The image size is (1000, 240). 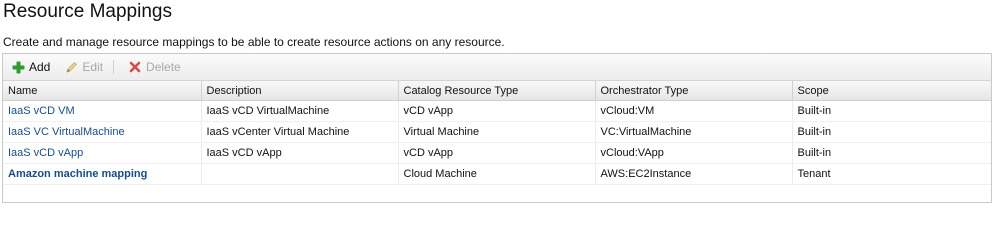 I want to click on plus-icon, so click(x=18, y=67).